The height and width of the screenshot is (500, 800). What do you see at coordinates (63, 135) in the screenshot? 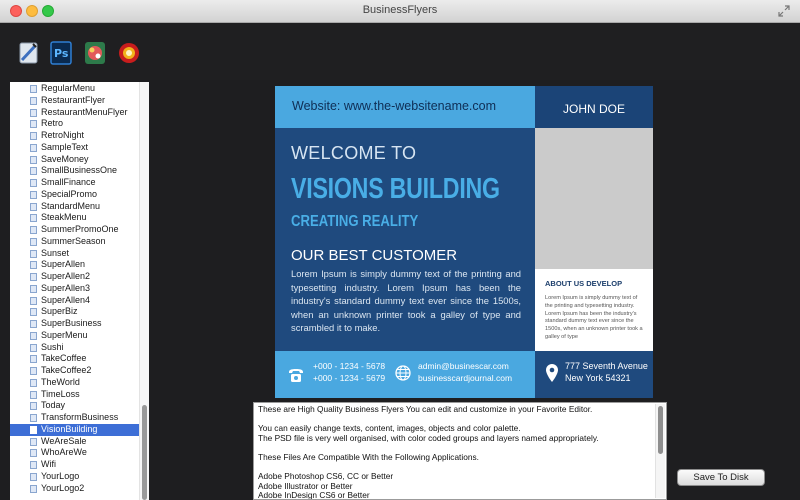
I see `template-list-item-label: RetroNight` at bounding box center [63, 135].